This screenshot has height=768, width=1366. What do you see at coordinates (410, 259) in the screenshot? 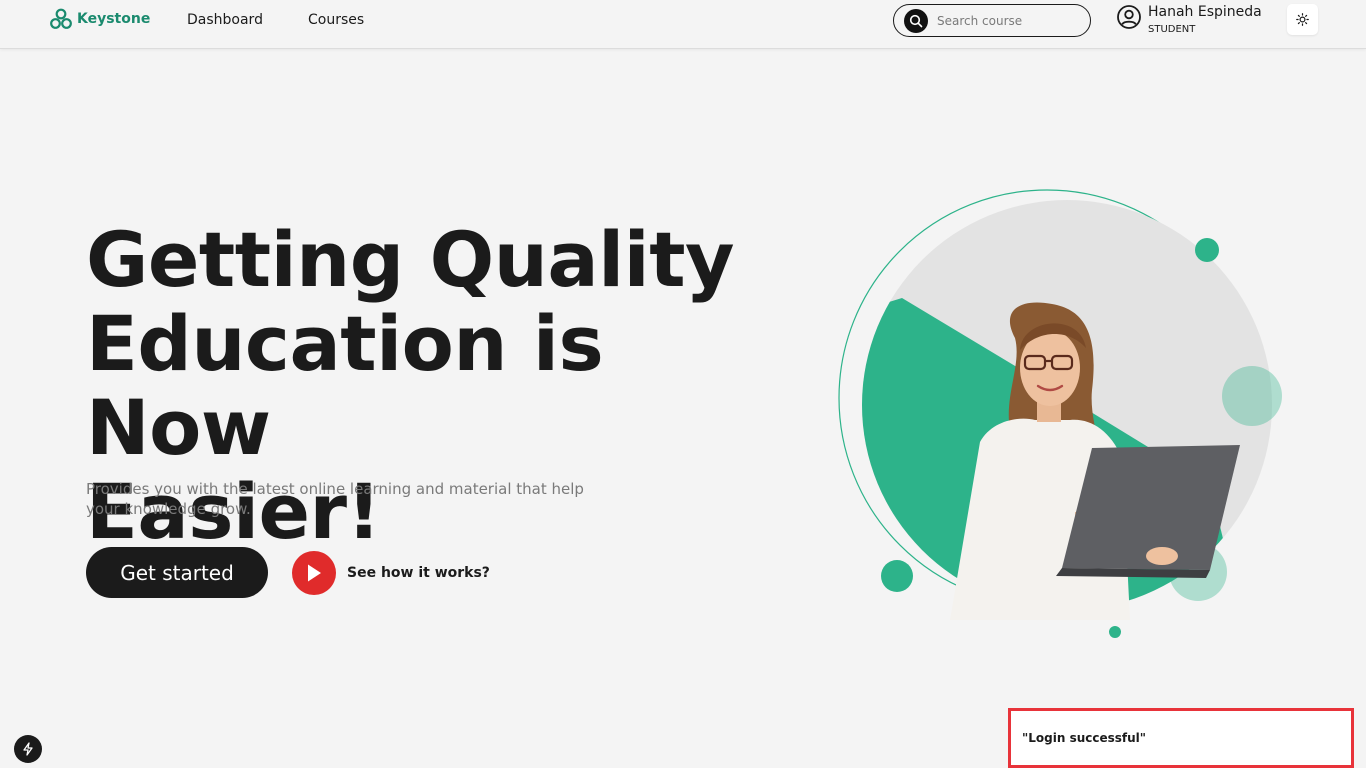
I see `hero-title-line-1: Getting Quality` at bounding box center [410, 259].